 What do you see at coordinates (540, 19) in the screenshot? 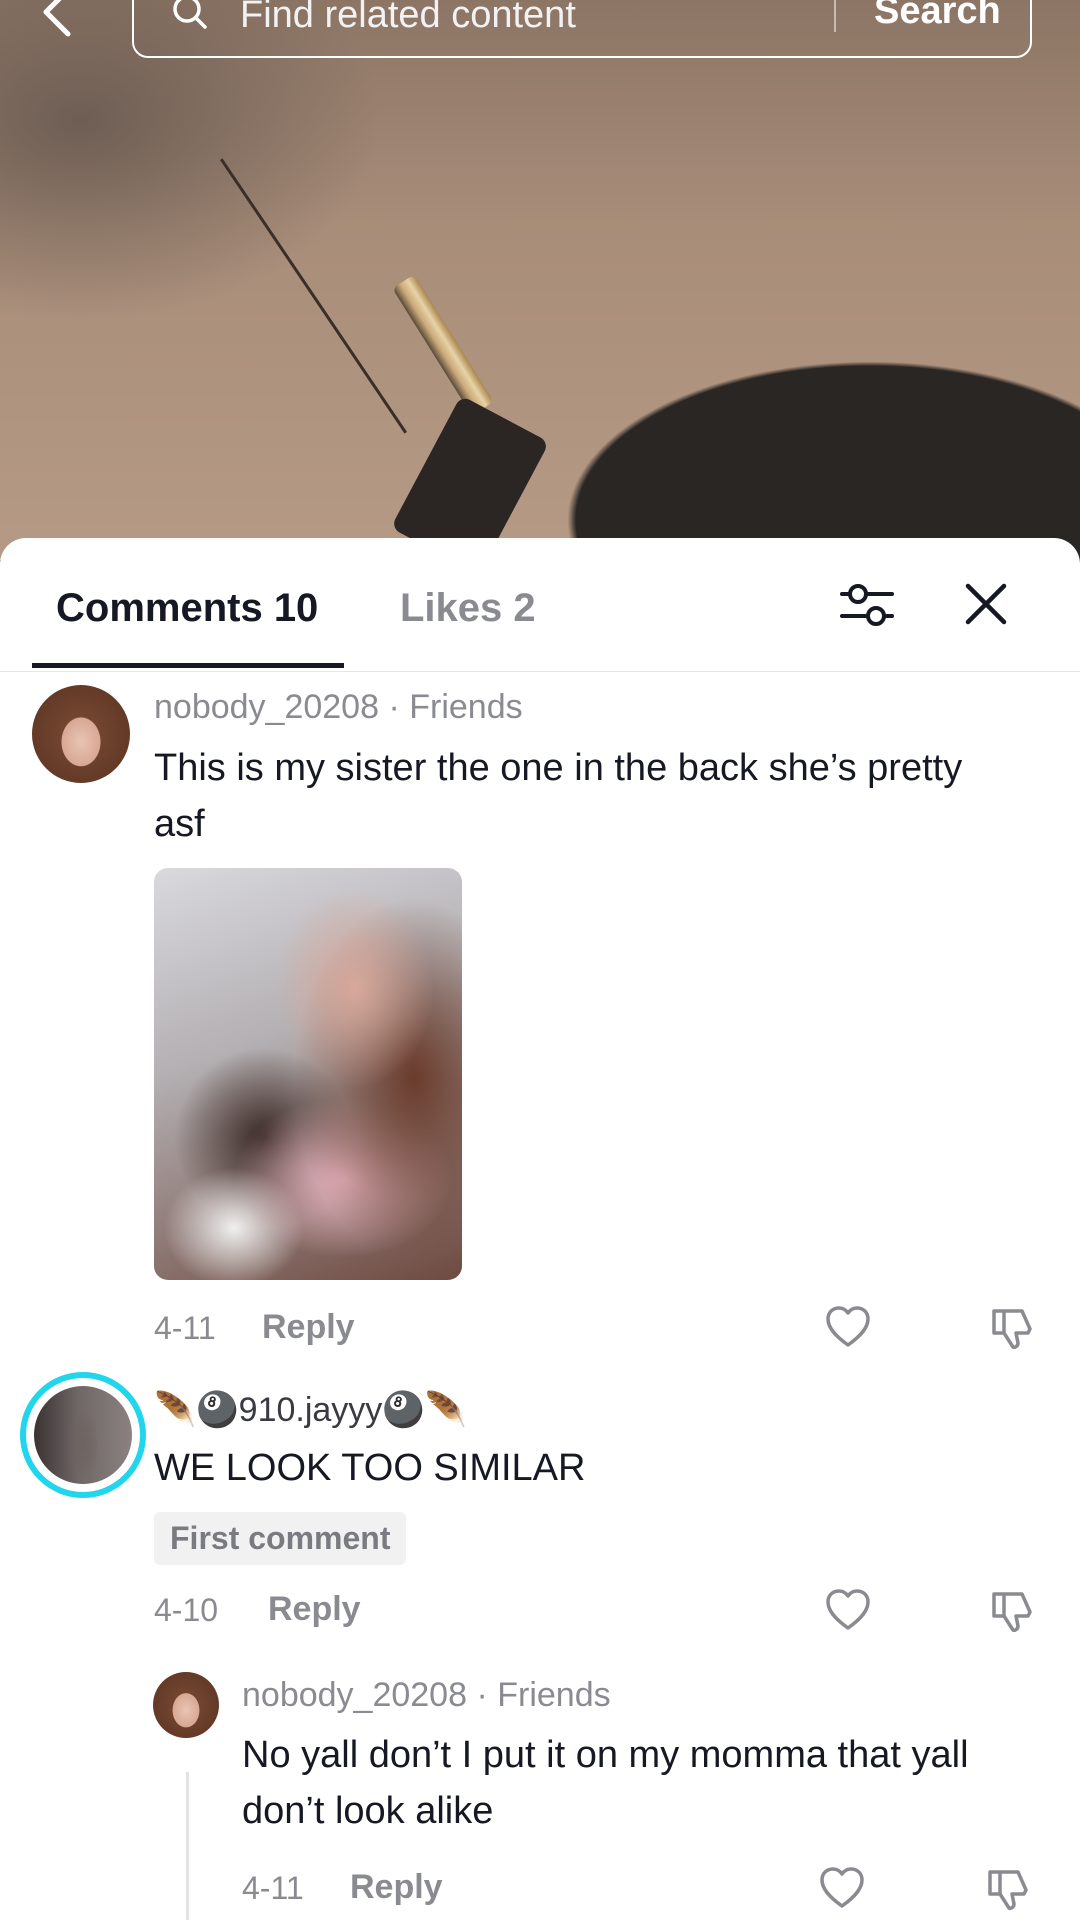
I see `search-input` at bounding box center [540, 19].